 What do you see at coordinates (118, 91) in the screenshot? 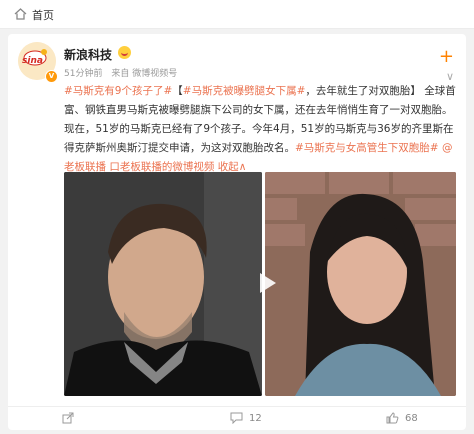
I see `hashtag-link: #马斯克有9个孩子了#` at bounding box center [118, 91].